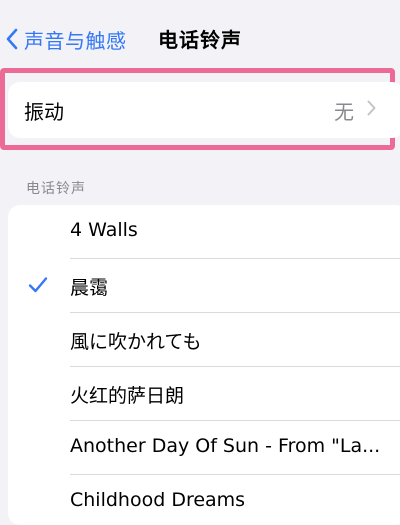 This screenshot has height=525, width=400. What do you see at coordinates (104, 230) in the screenshot?
I see `ringtone-label: 4 Walls` at bounding box center [104, 230].